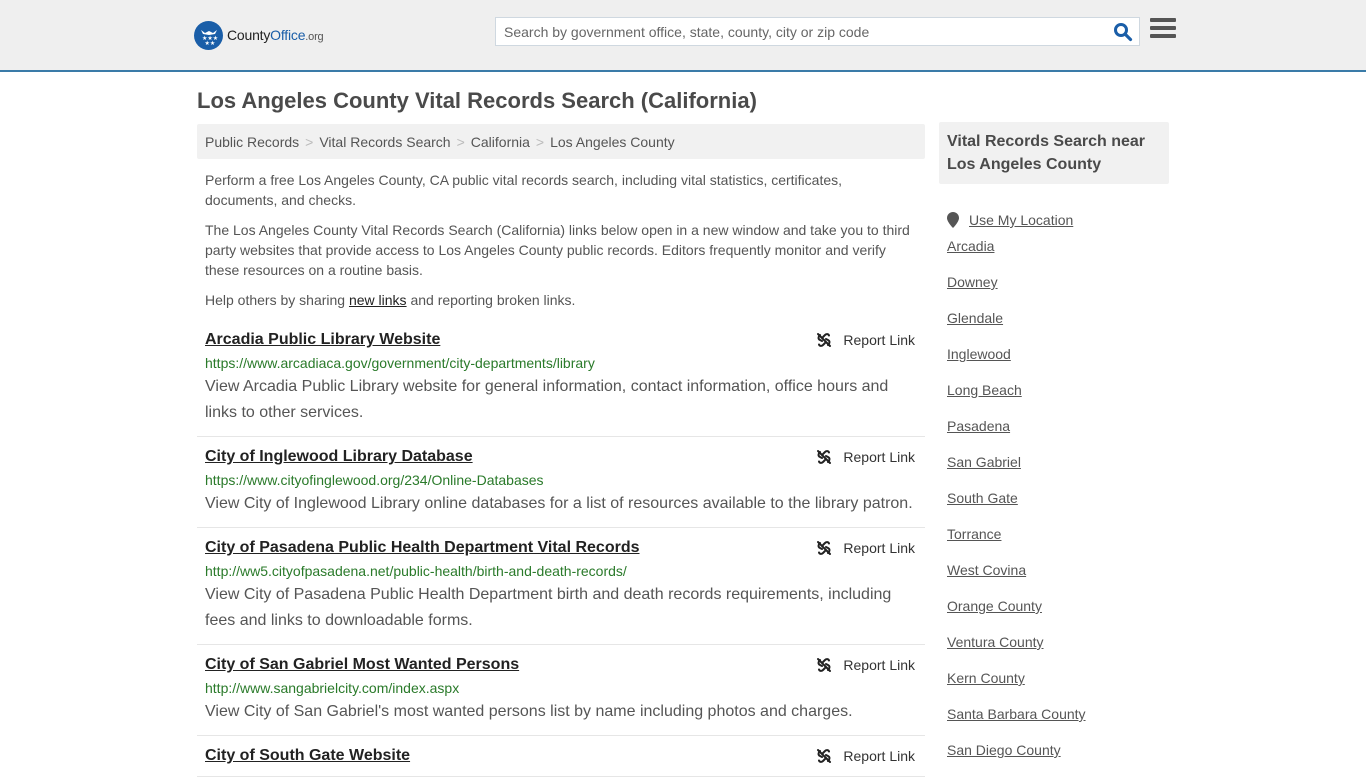 Image resolution: width=1366 pixels, height=778 pixels. What do you see at coordinates (612, 142) in the screenshot?
I see `breadcrumb-los-angeles-county: Los Angeles County` at bounding box center [612, 142].